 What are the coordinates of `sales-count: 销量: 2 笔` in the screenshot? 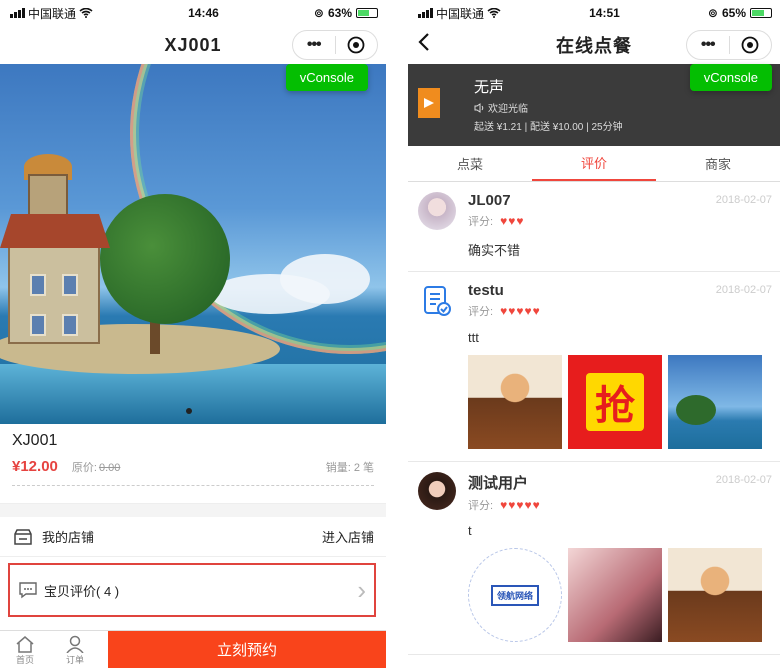 It's located at (349, 468).